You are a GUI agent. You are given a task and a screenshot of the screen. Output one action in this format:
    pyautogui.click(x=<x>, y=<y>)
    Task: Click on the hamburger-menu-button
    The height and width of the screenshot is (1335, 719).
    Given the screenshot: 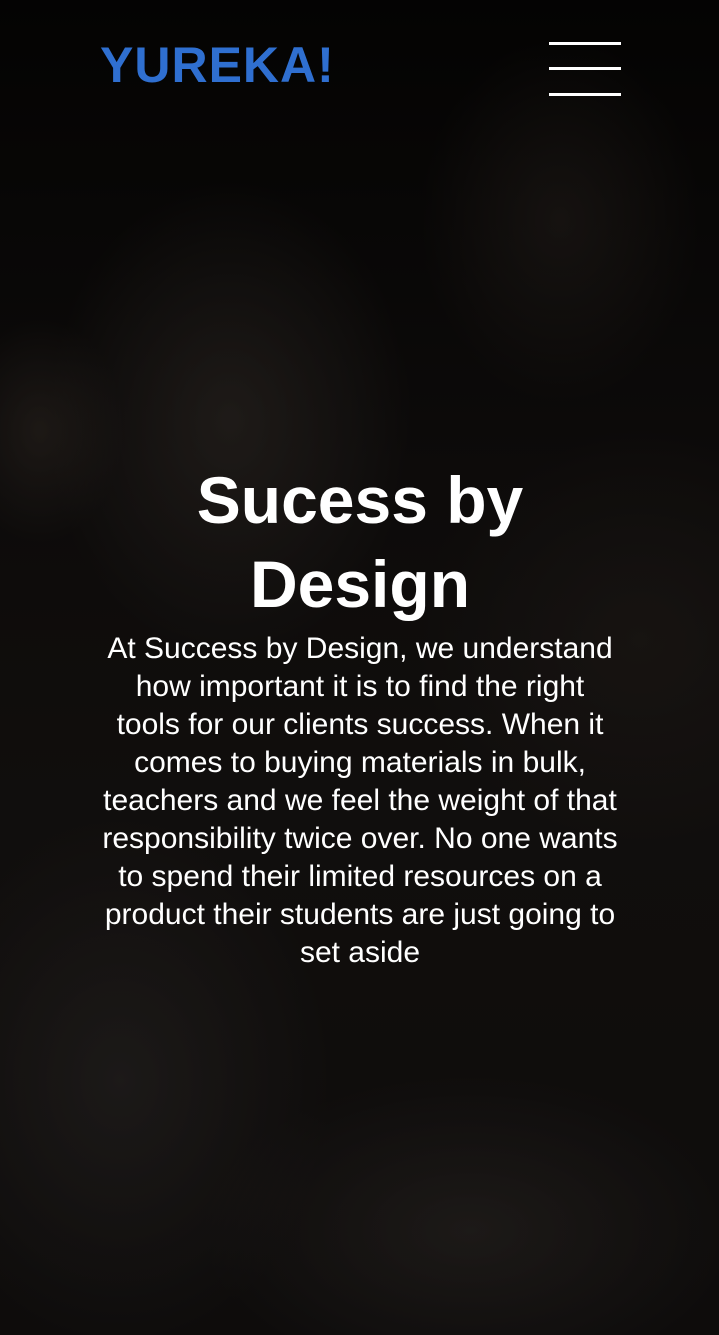 What is the action you would take?
    pyautogui.click(x=585, y=70)
    